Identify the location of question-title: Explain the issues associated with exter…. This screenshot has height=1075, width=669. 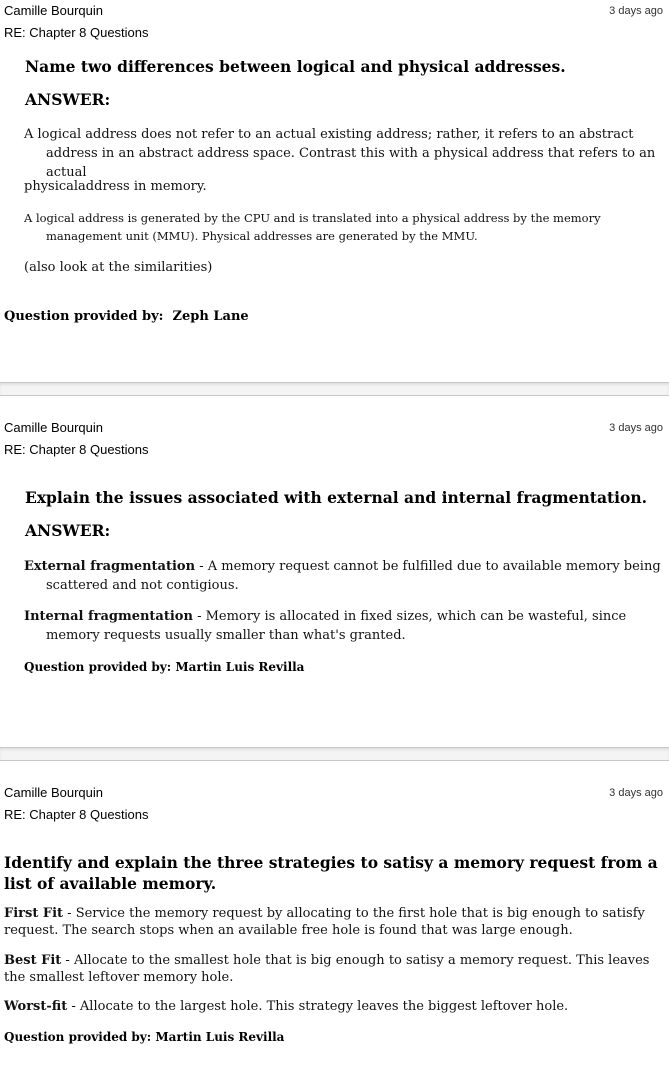
(336, 497).